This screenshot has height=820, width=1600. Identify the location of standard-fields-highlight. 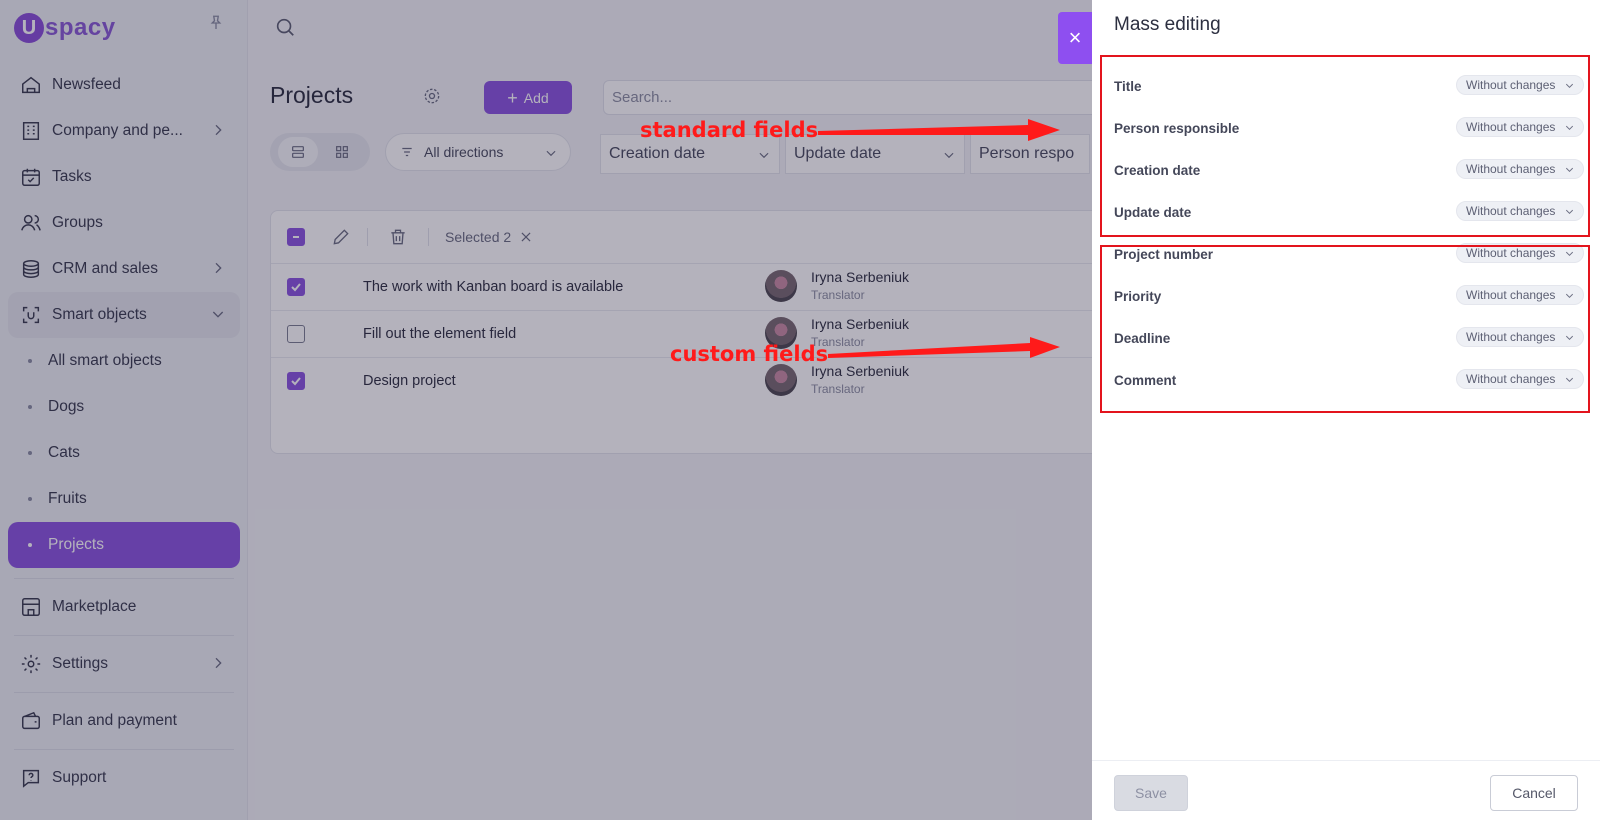
(1345, 146).